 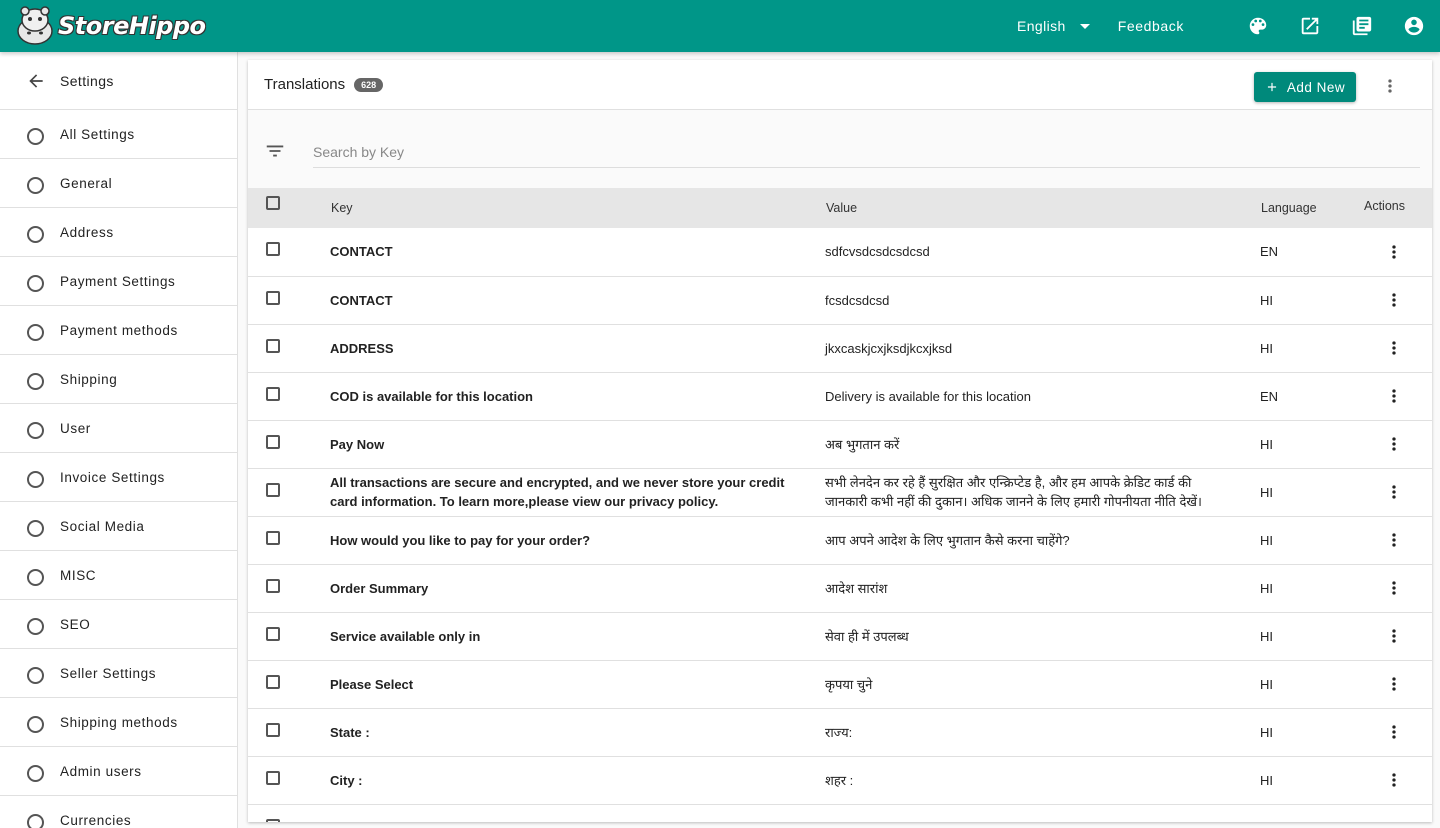 What do you see at coordinates (118, 526) in the screenshot?
I see `sidebar-item-social-media: Social Media` at bounding box center [118, 526].